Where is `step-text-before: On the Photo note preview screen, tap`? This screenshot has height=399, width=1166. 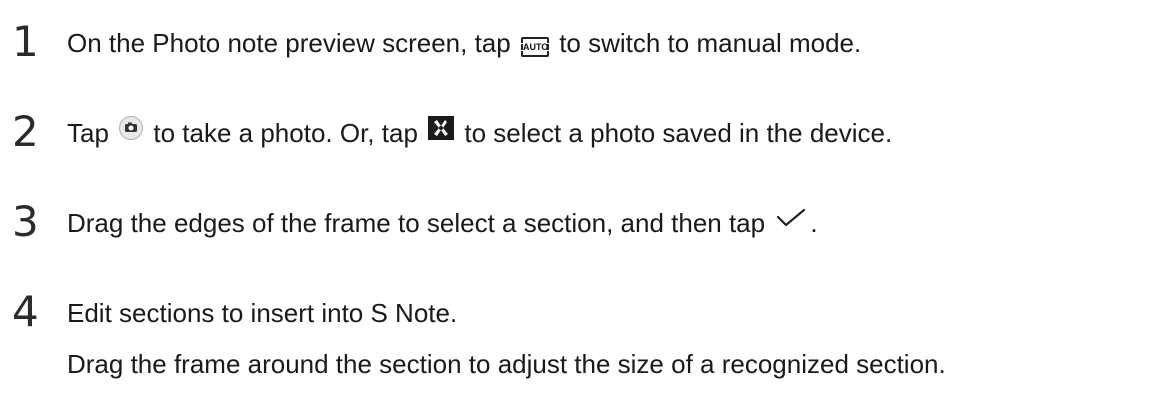
step-text-before: On the Photo note preview screen, tap is located at coordinates (289, 43).